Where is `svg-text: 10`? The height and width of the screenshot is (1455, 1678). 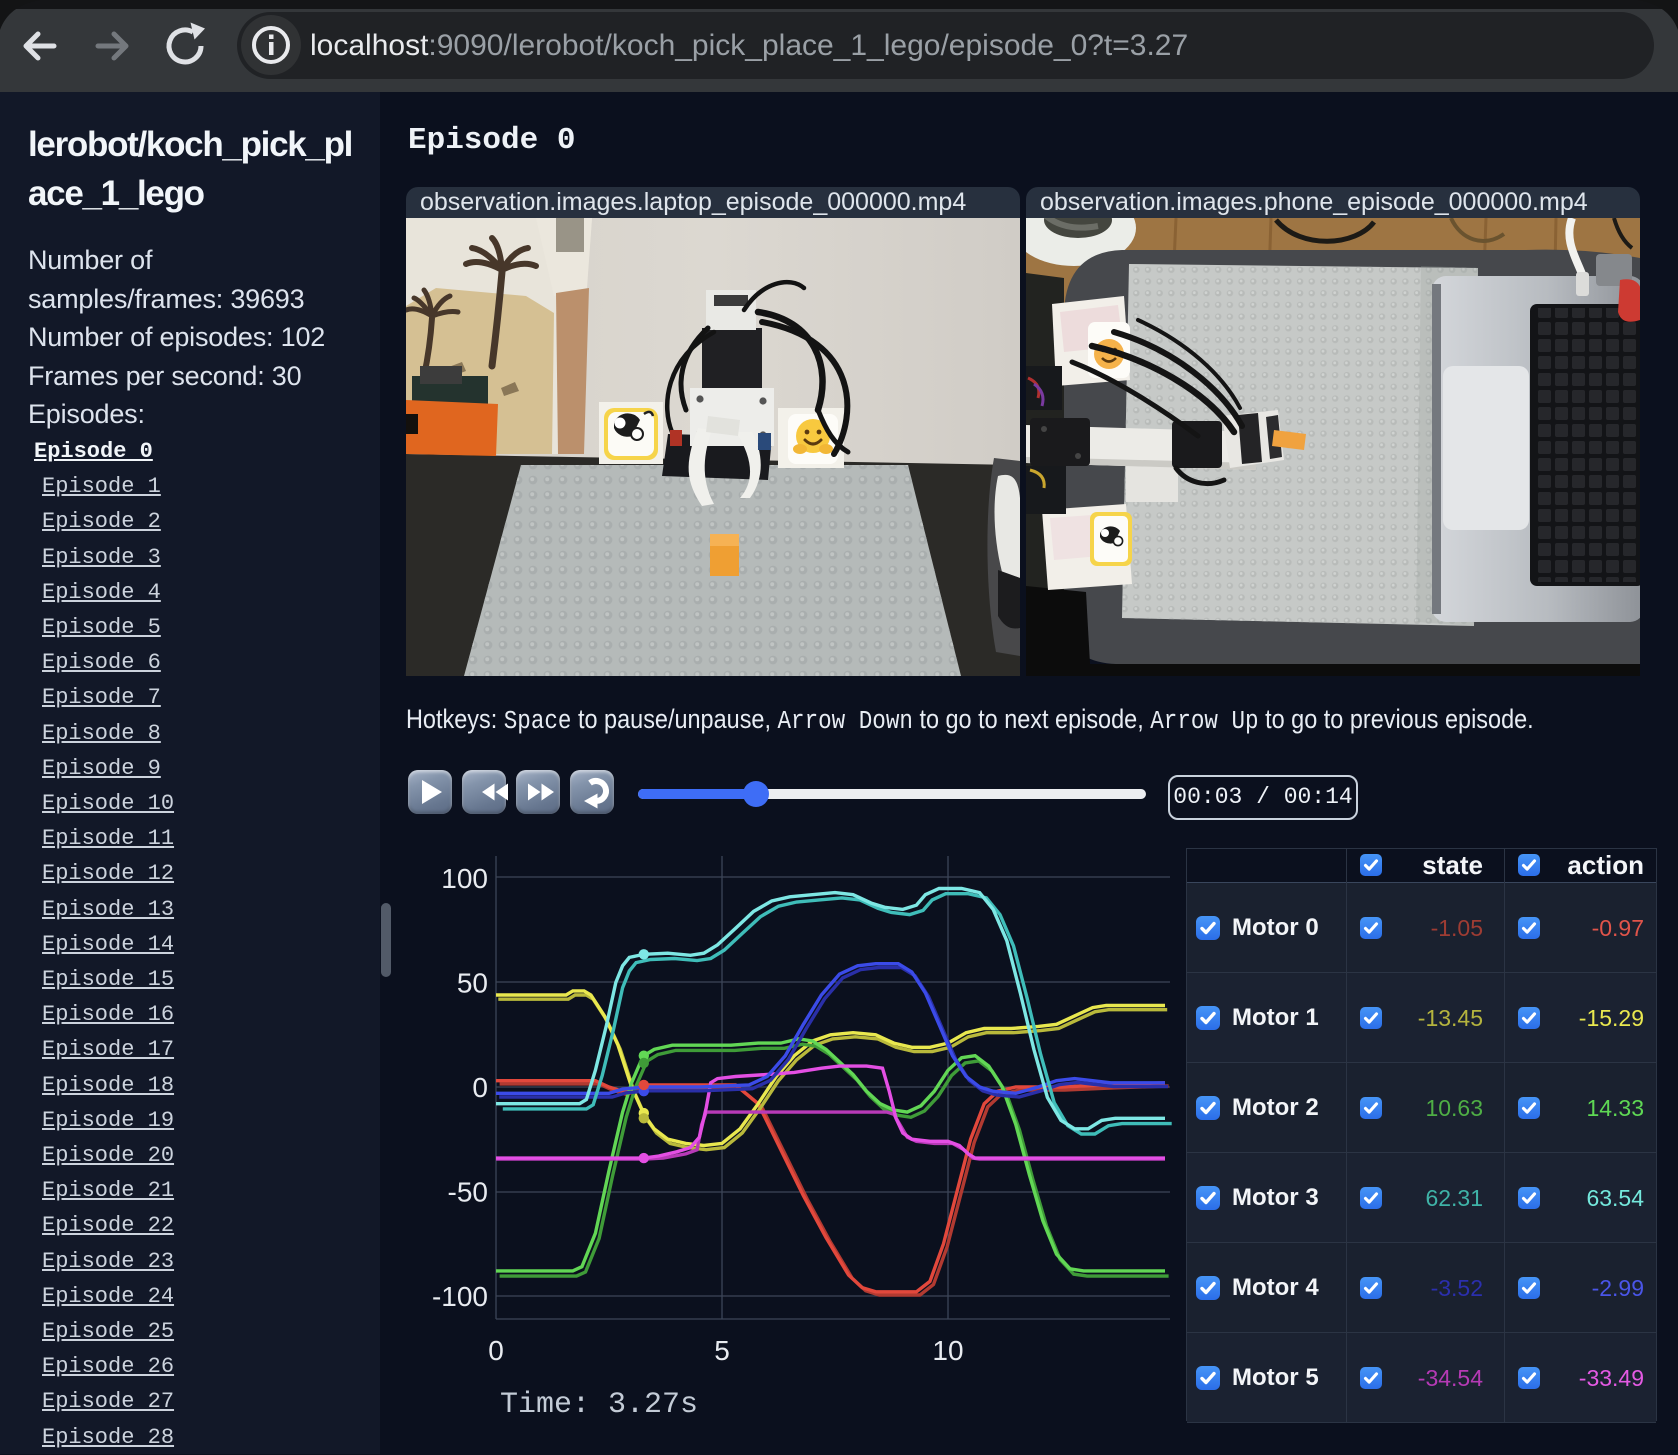 svg-text: 10 is located at coordinates (947, 1350).